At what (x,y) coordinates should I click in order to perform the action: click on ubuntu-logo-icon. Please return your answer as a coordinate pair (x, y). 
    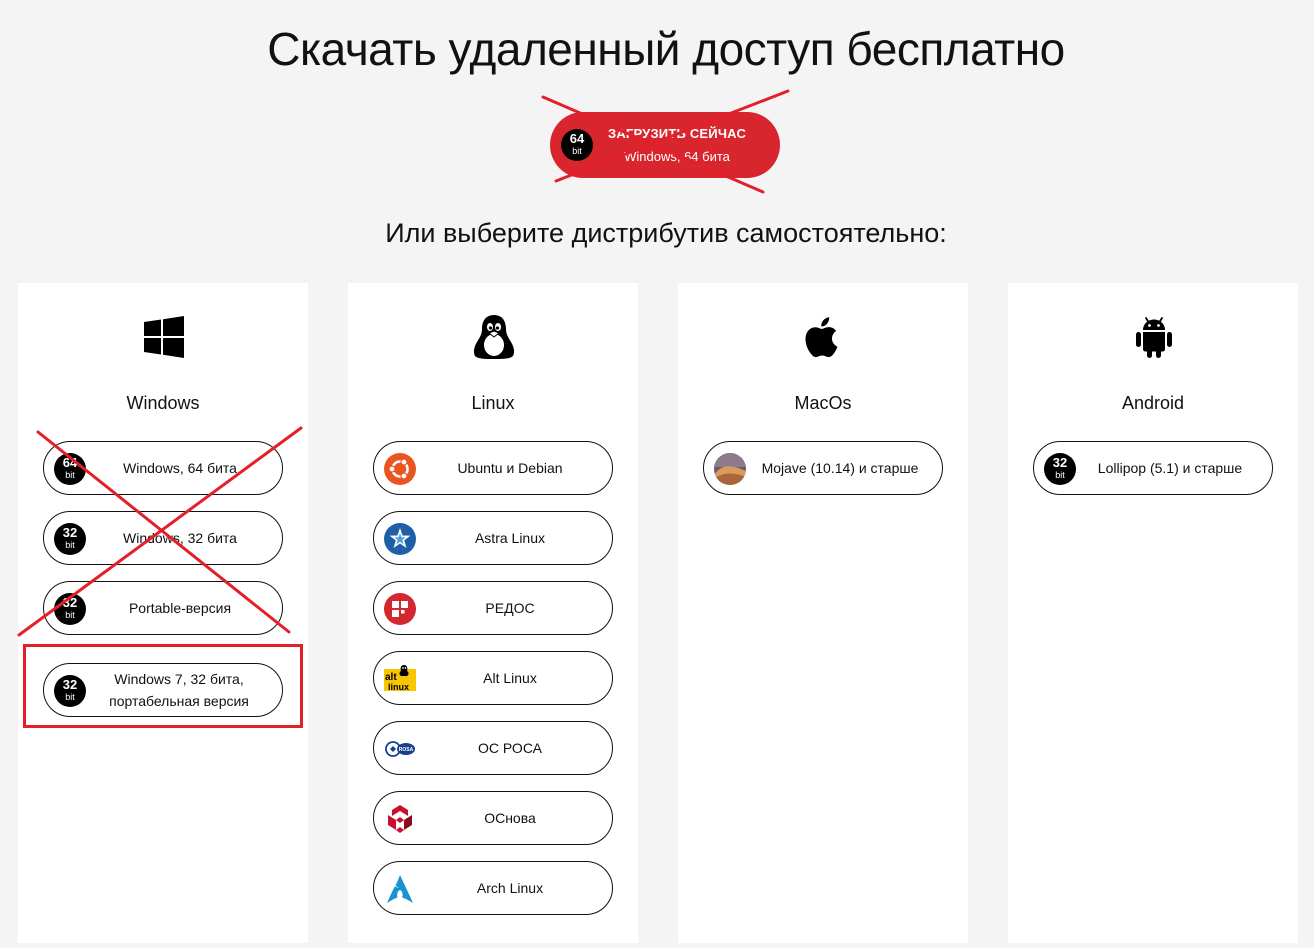
    Looking at the image, I should click on (400, 469).